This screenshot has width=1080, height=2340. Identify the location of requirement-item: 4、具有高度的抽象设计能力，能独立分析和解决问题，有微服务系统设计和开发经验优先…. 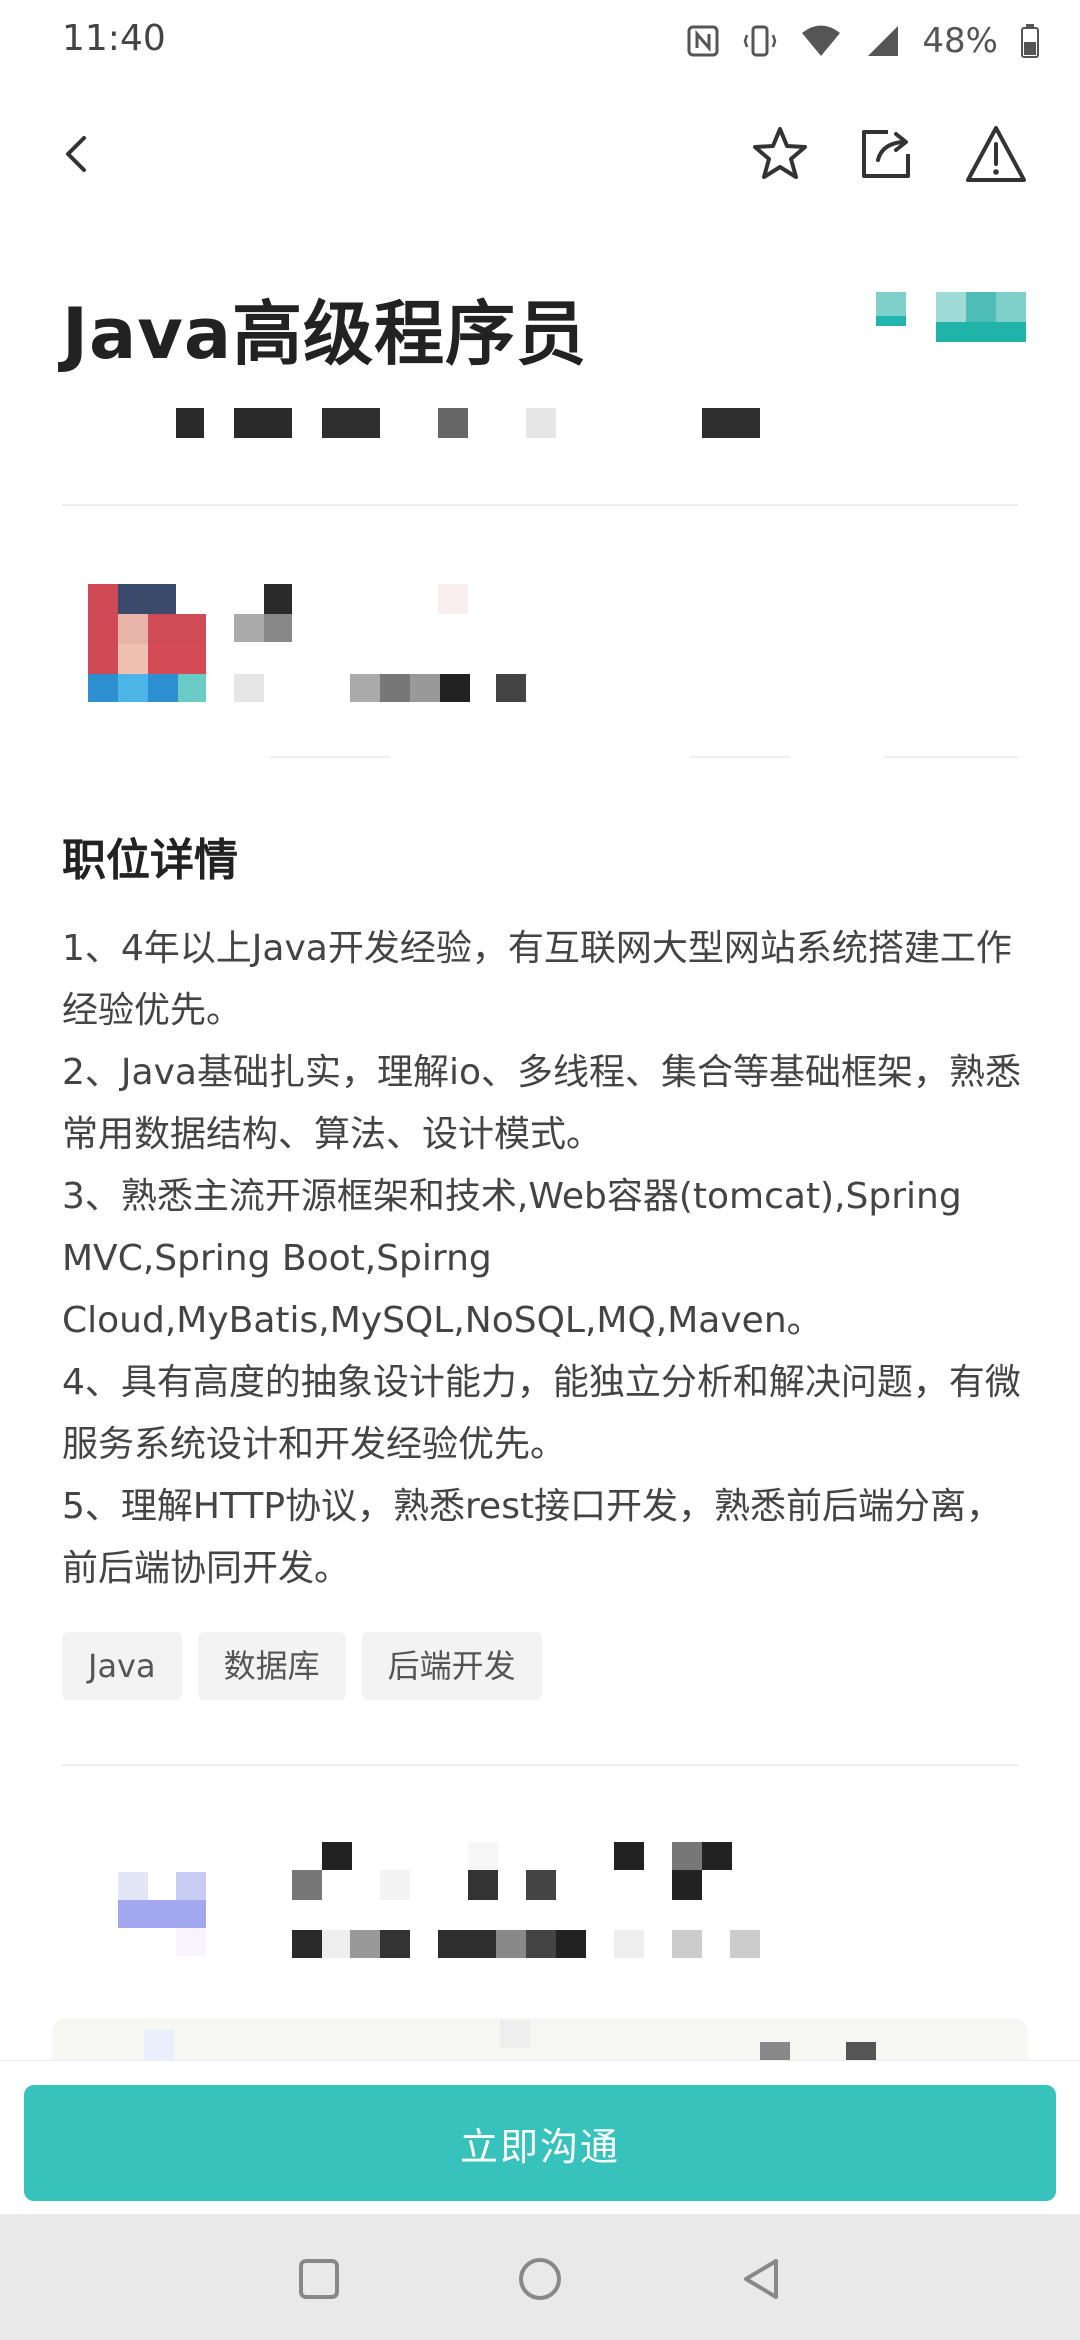
(541, 1413).